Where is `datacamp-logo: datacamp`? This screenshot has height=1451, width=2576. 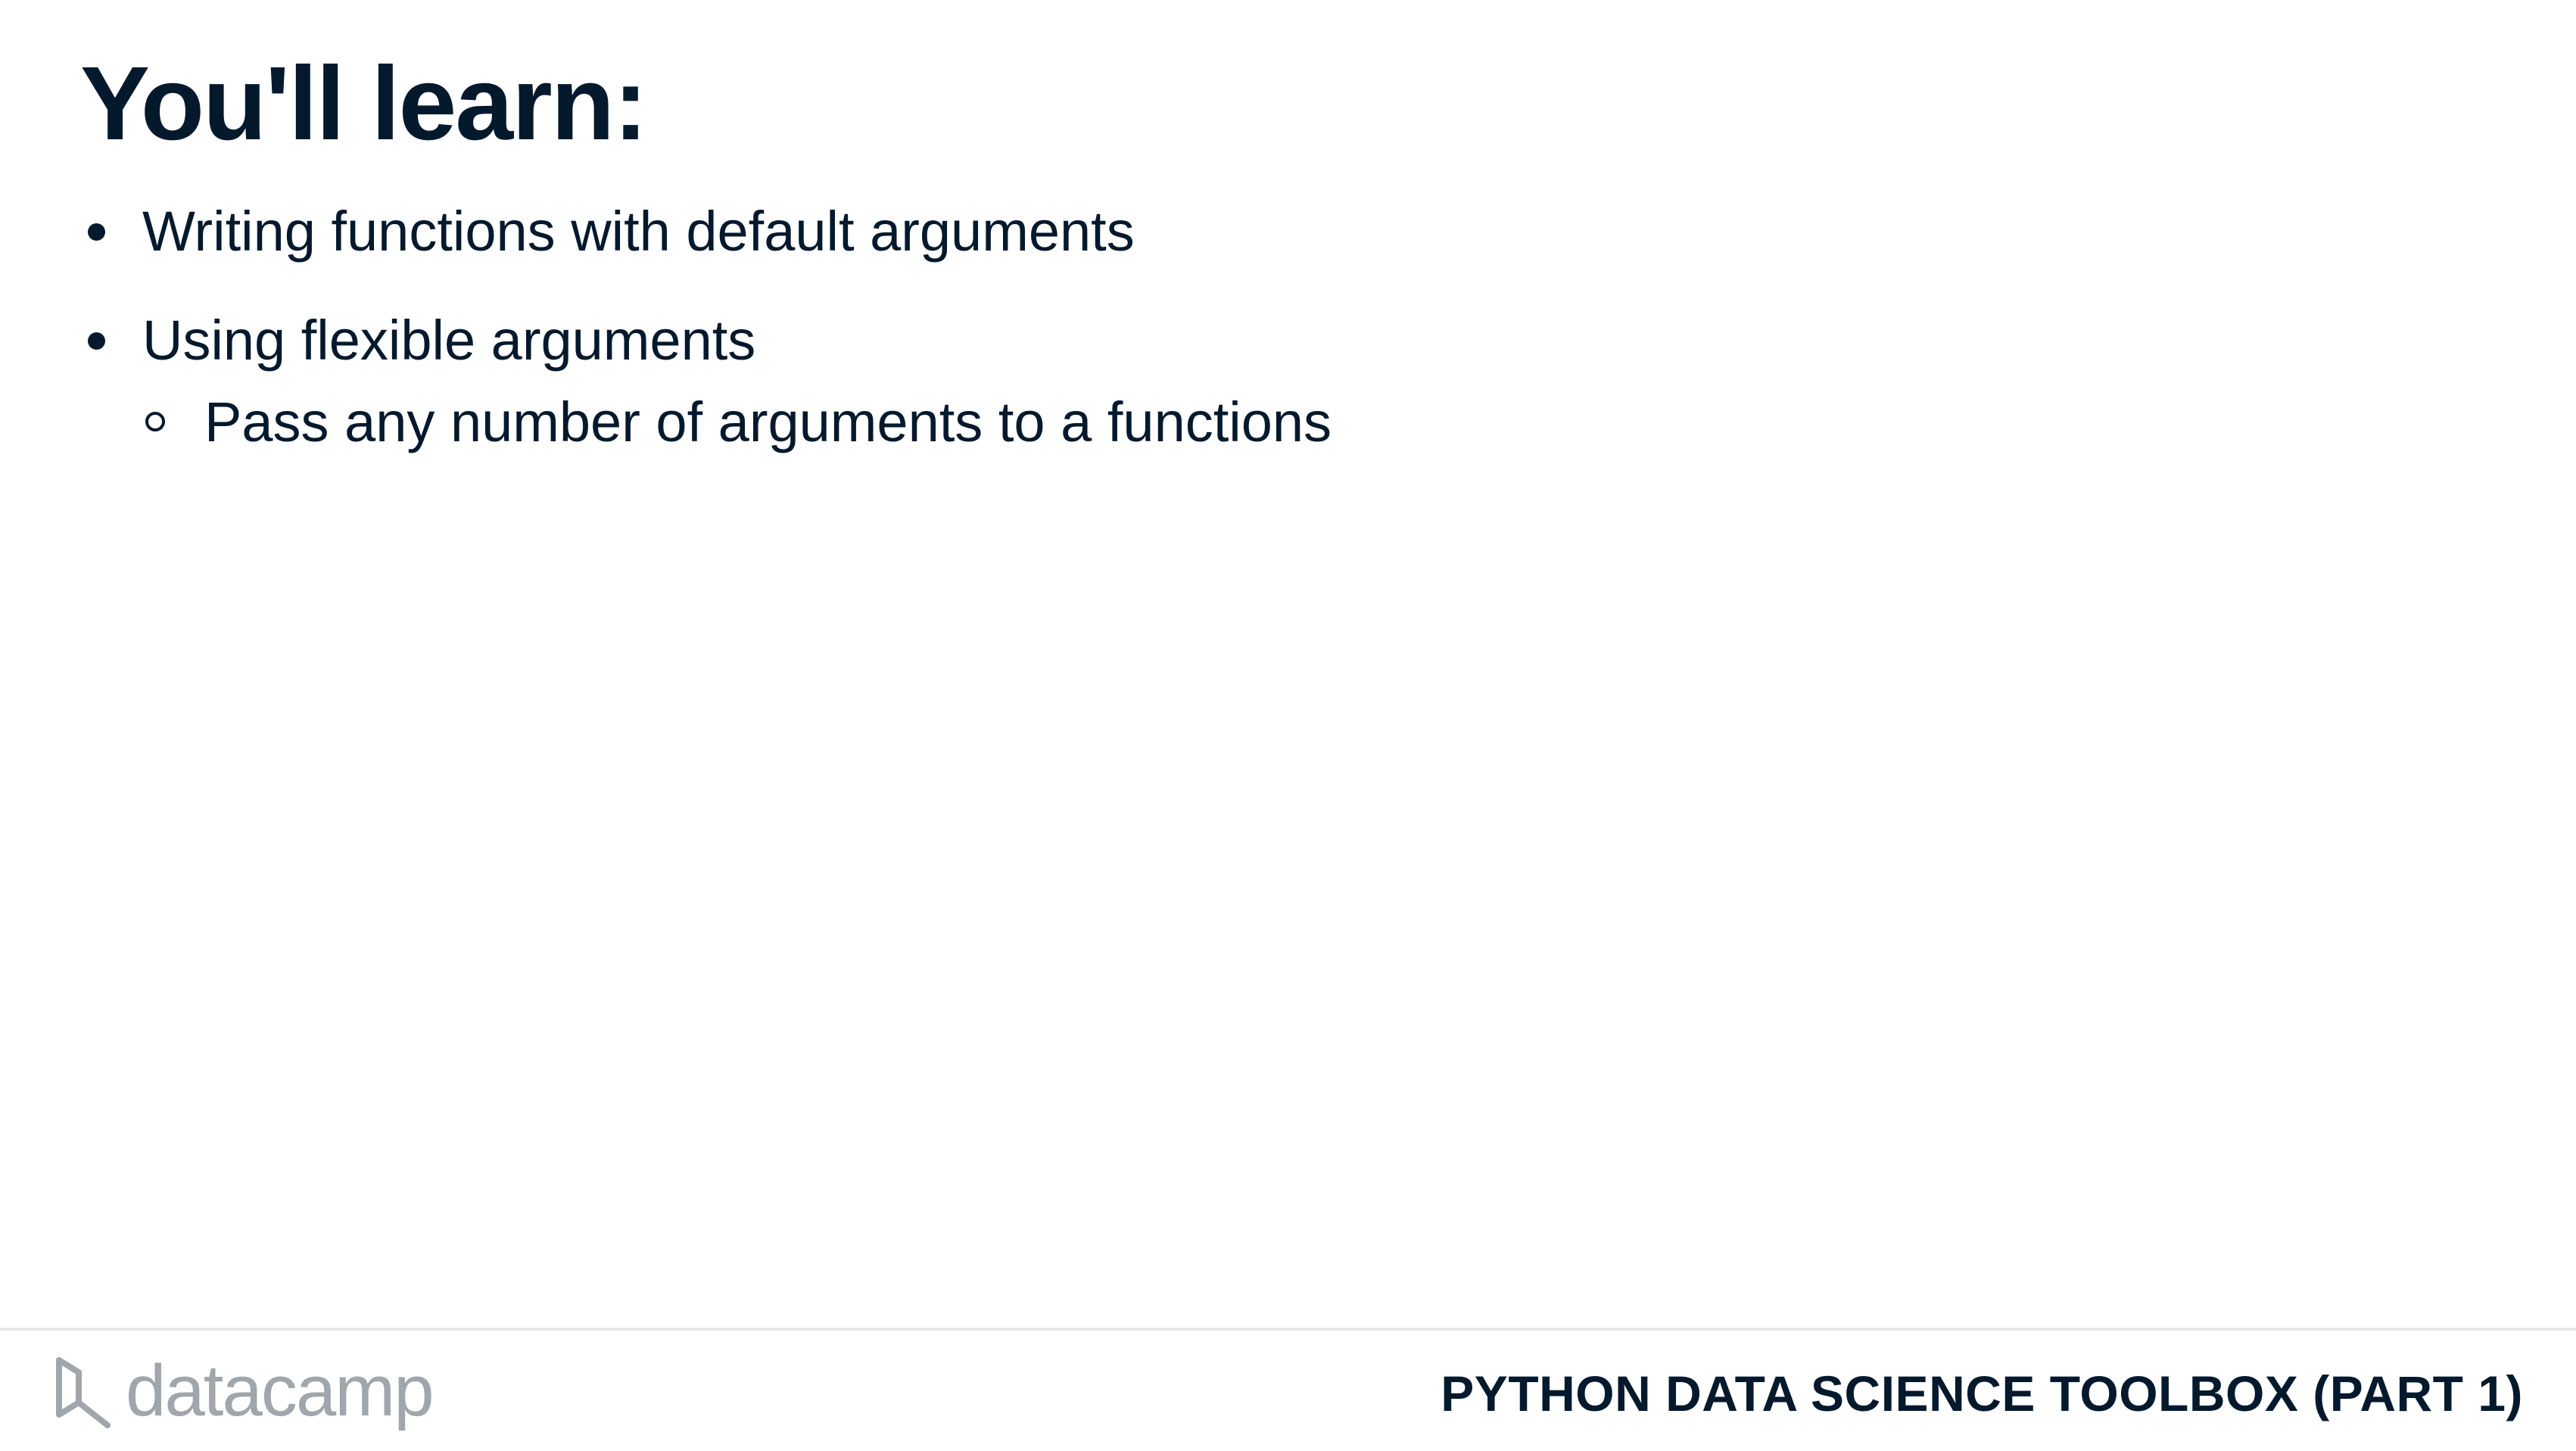
datacamp-logo: datacamp is located at coordinates (244, 1392).